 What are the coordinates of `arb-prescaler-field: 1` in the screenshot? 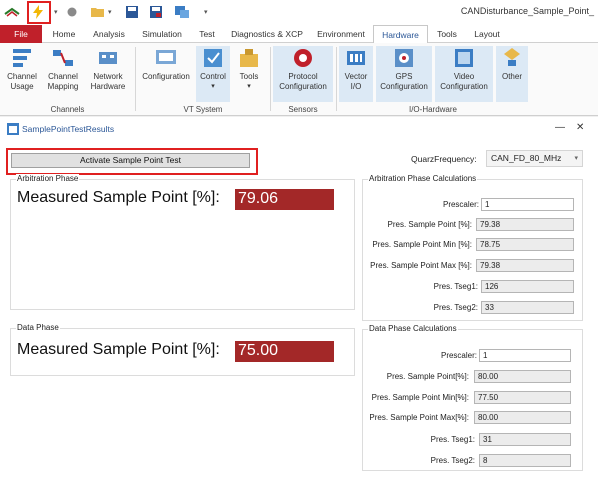 It's located at (527, 204).